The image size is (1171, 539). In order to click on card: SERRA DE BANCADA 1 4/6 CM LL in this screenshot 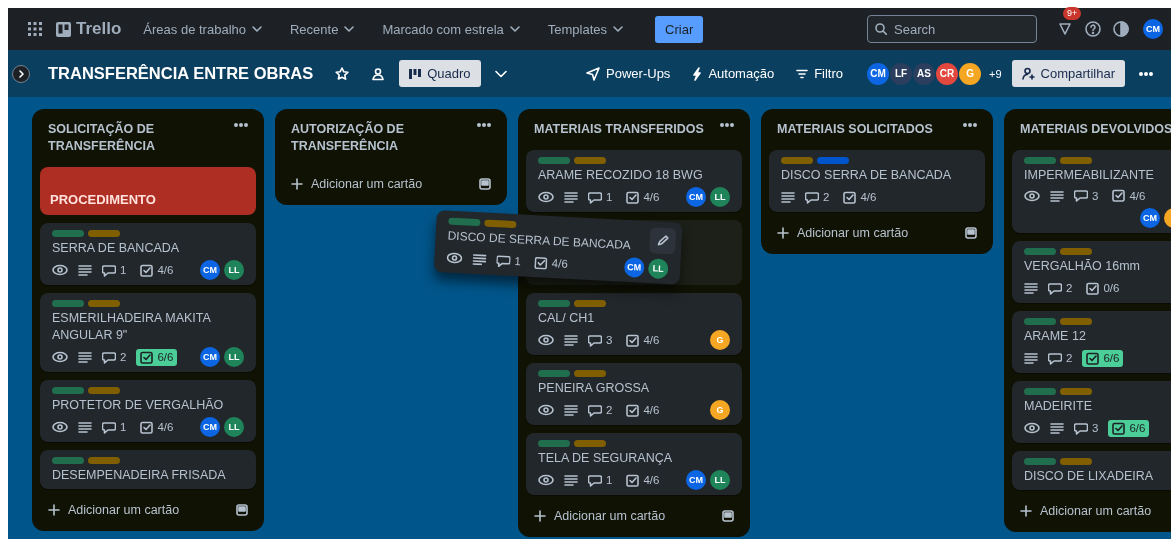, I will do `click(148, 254)`.